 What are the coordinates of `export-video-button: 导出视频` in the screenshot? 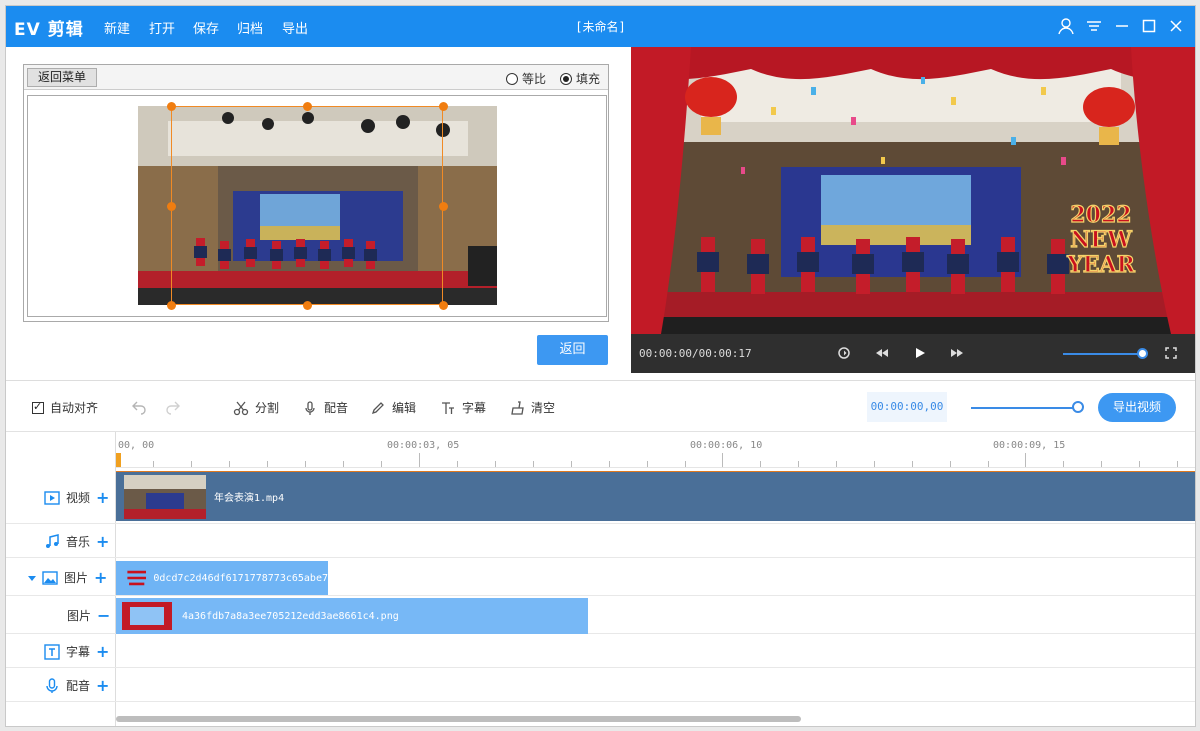 It's located at (1137, 407).